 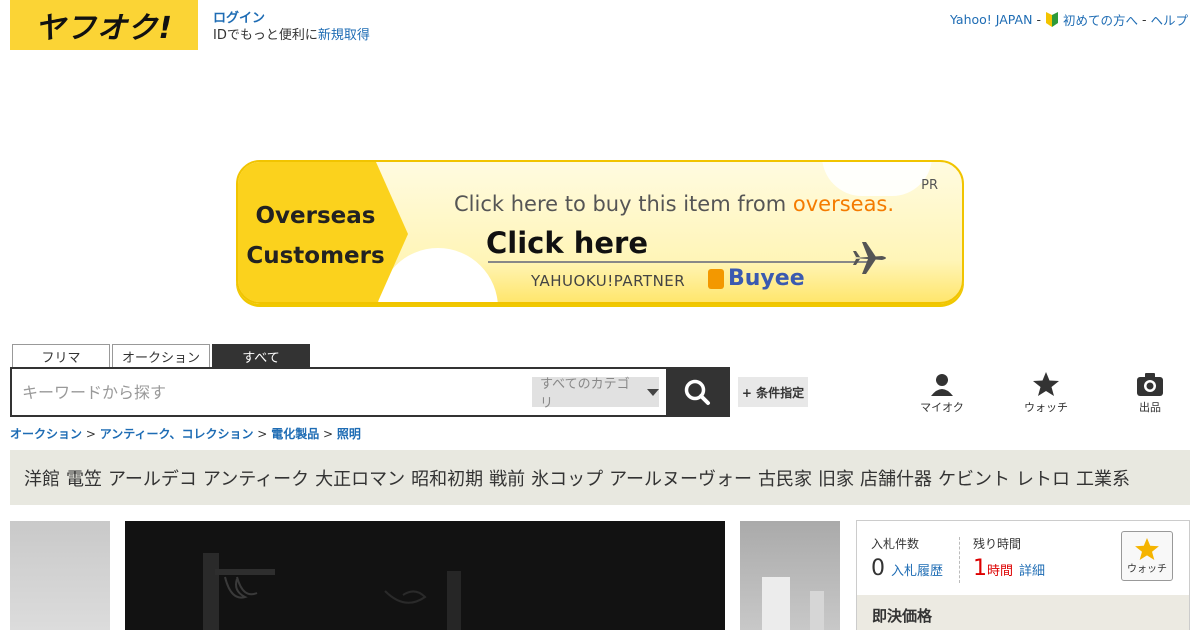 I want to click on previous-image-thumbnail, so click(x=60, y=575).